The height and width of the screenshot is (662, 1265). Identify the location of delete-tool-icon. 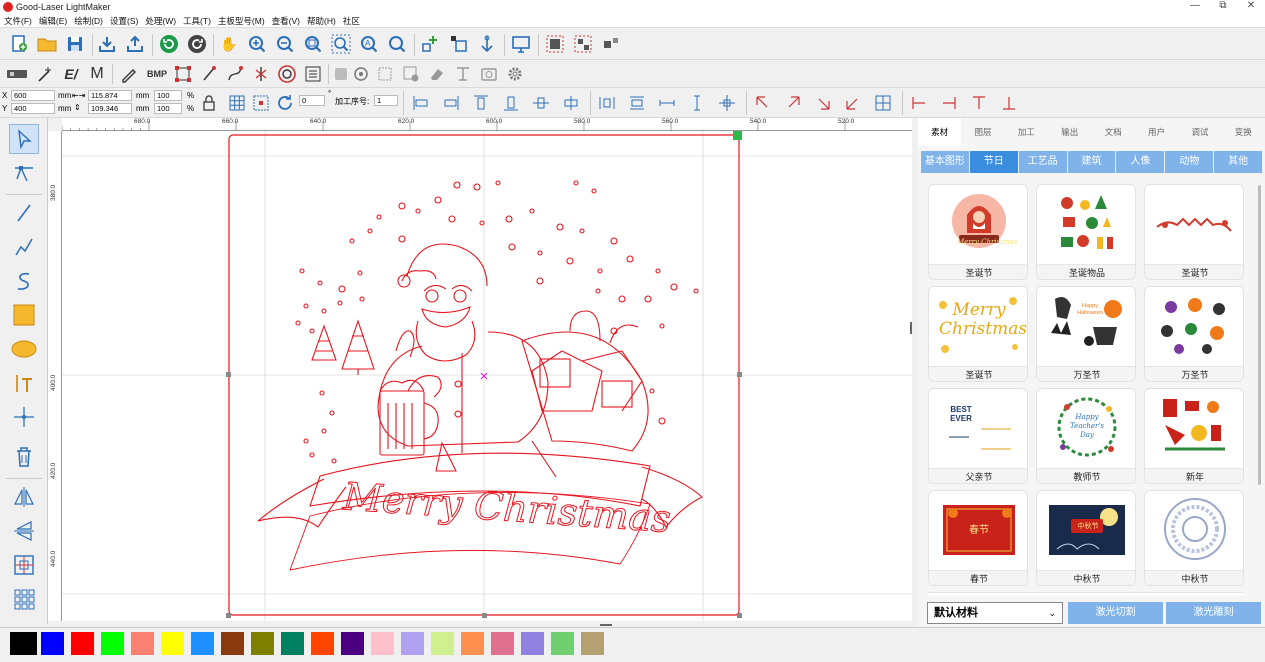
(24, 457).